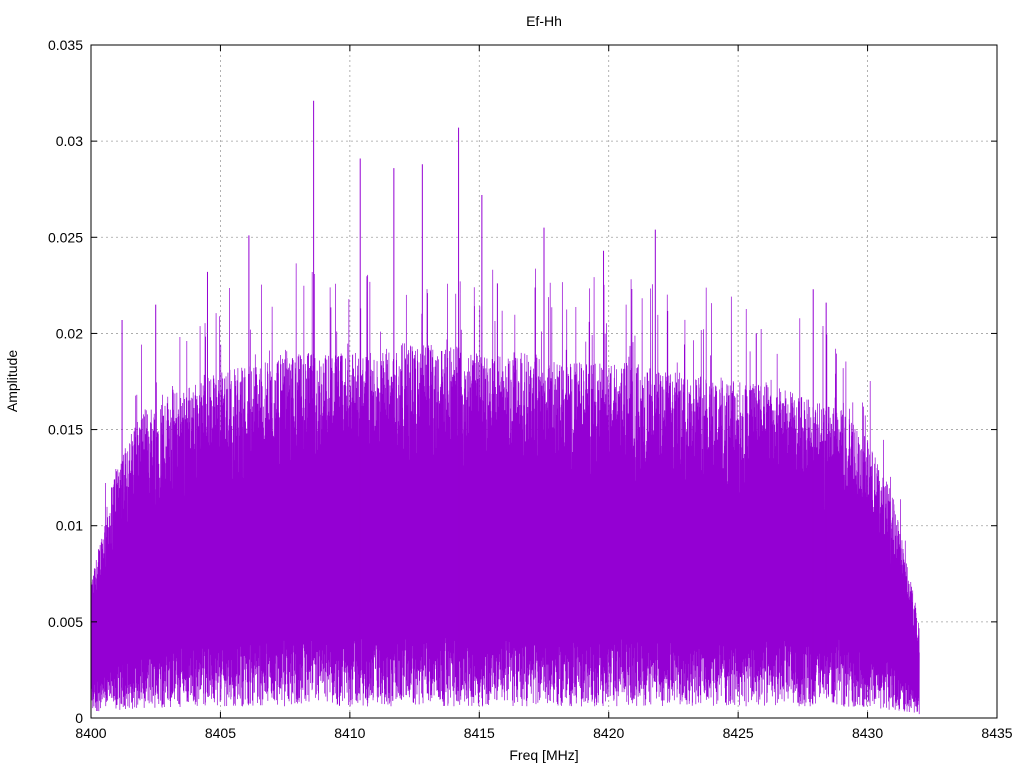  Describe the element at coordinates (79, 718) in the screenshot. I see `y-tick-label: 0` at that location.